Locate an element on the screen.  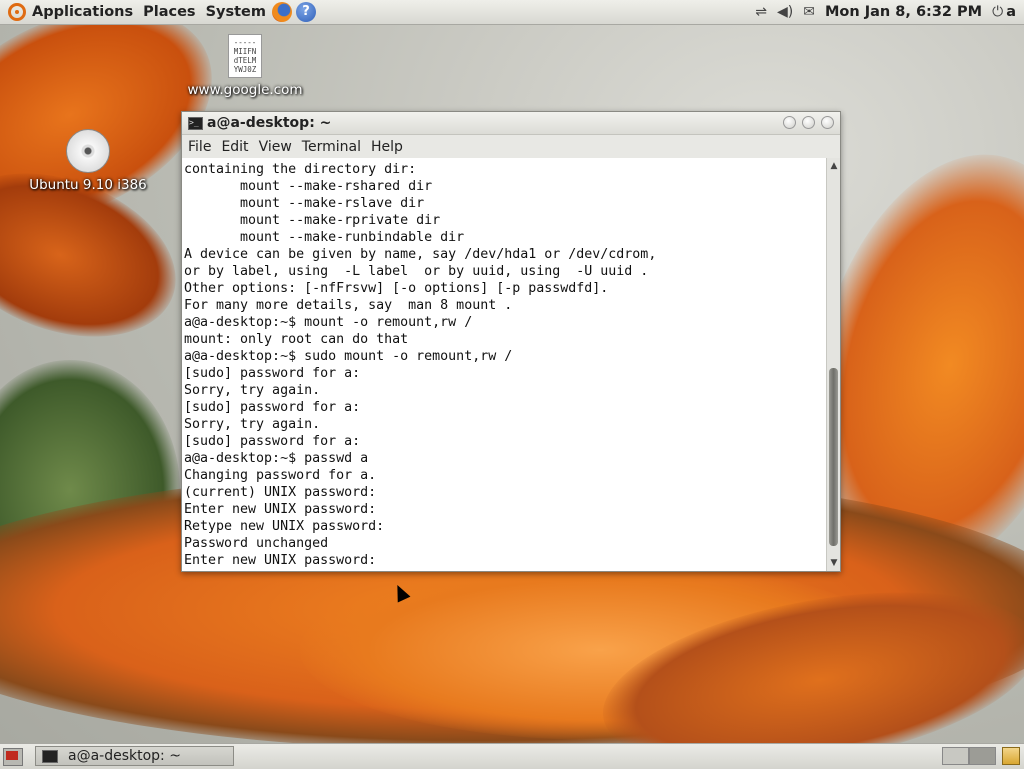
ubuntu-logo-icon is located at coordinates (17, 12).